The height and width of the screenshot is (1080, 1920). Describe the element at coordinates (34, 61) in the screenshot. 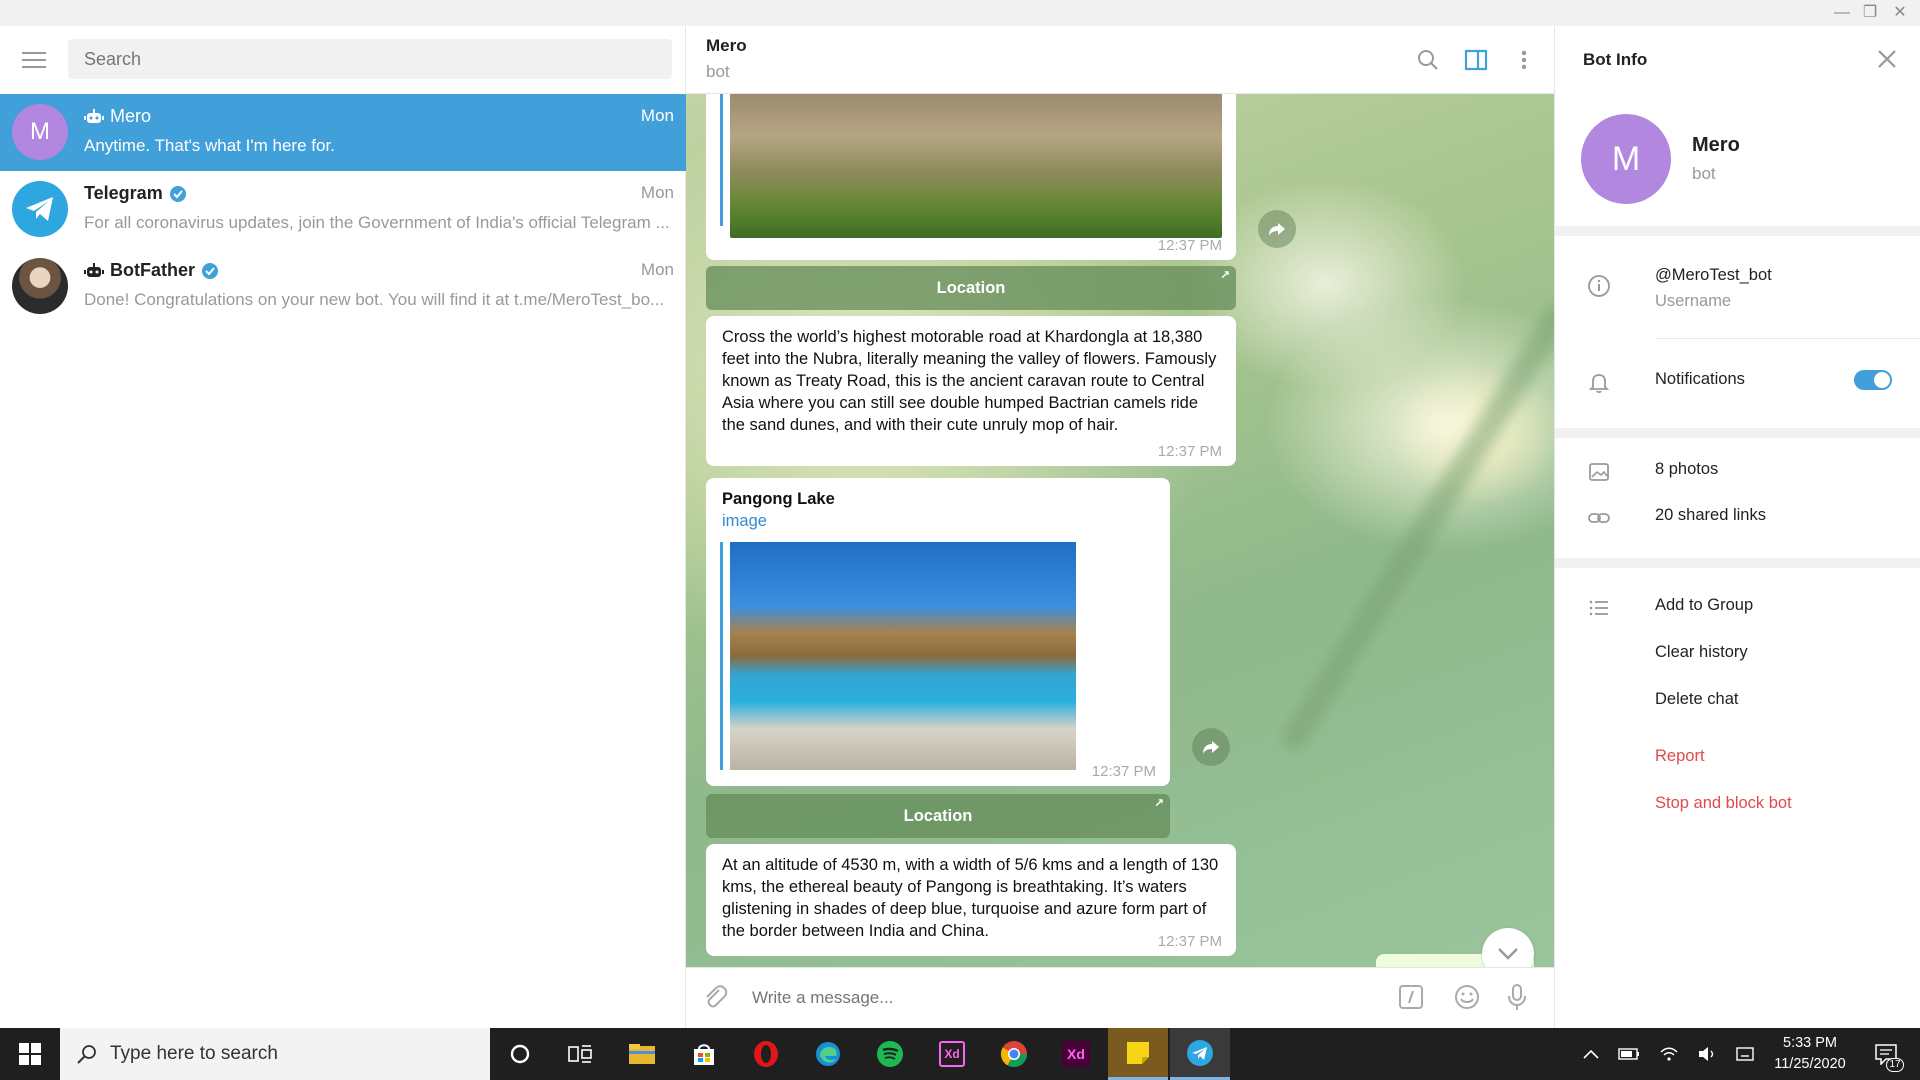

I see `menu-icon` at that location.